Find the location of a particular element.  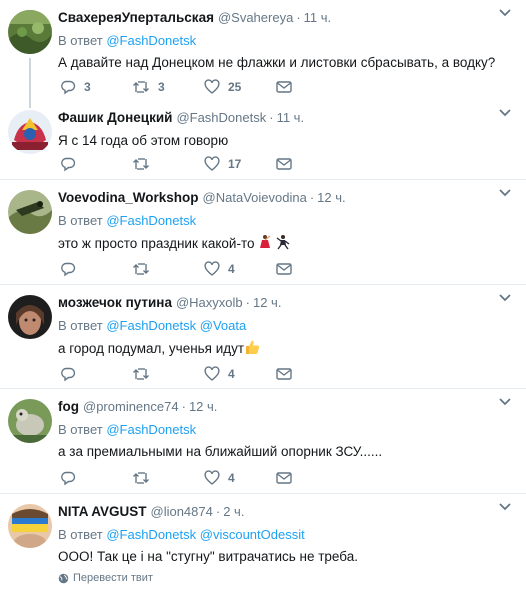

author-handle: @Haxyxolb is located at coordinates (209, 302).